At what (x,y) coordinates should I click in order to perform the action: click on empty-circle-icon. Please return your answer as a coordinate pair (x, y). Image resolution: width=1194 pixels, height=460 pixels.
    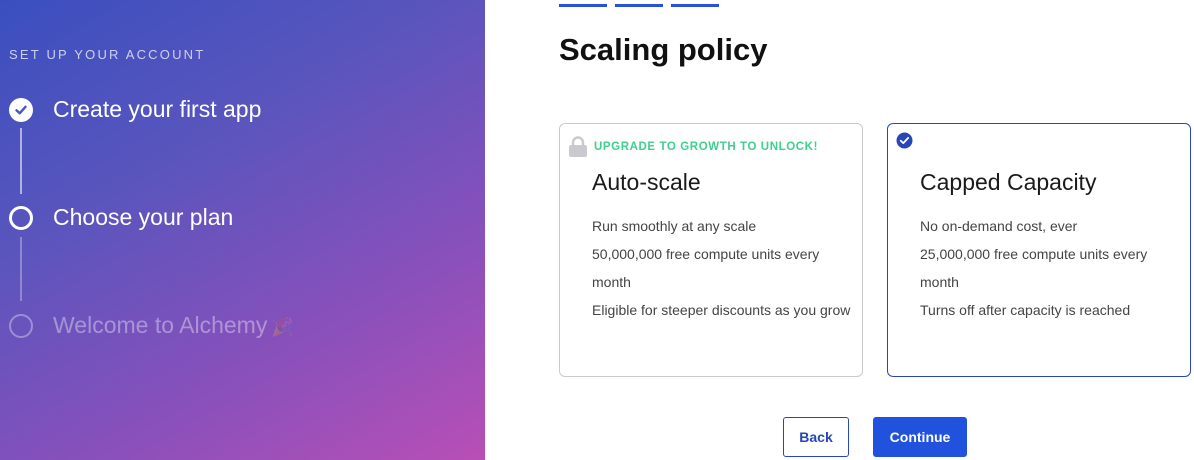
    Looking at the image, I should click on (21, 325).